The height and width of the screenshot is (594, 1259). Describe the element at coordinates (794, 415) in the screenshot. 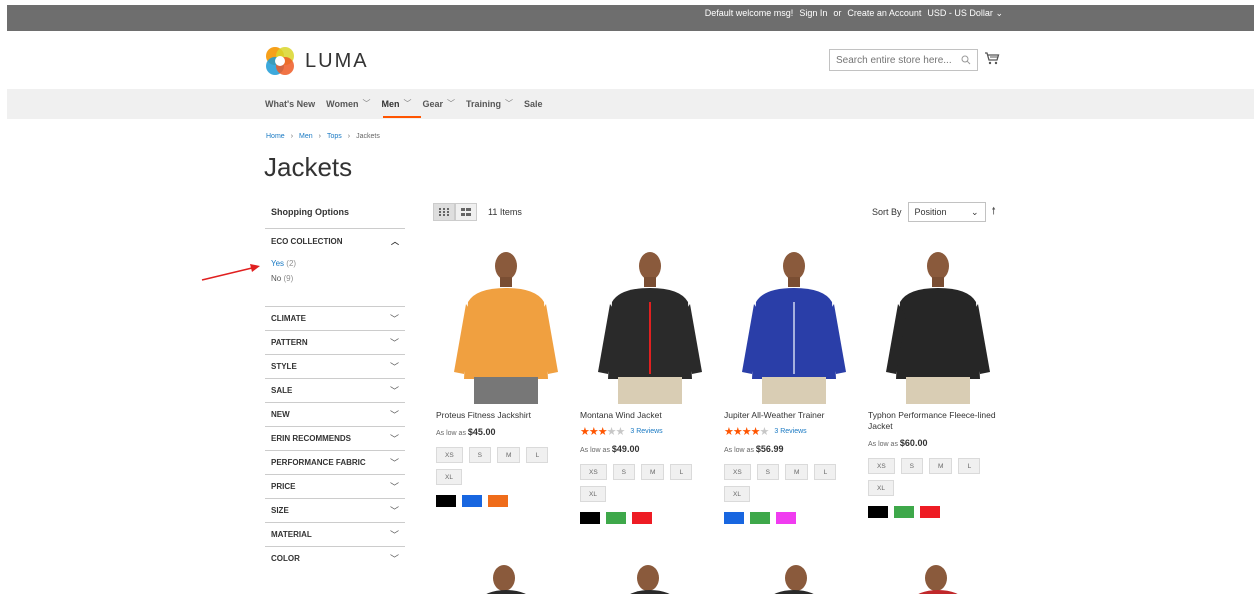

I see `product-name-link: Jupiter All-Weather Trainer` at that location.